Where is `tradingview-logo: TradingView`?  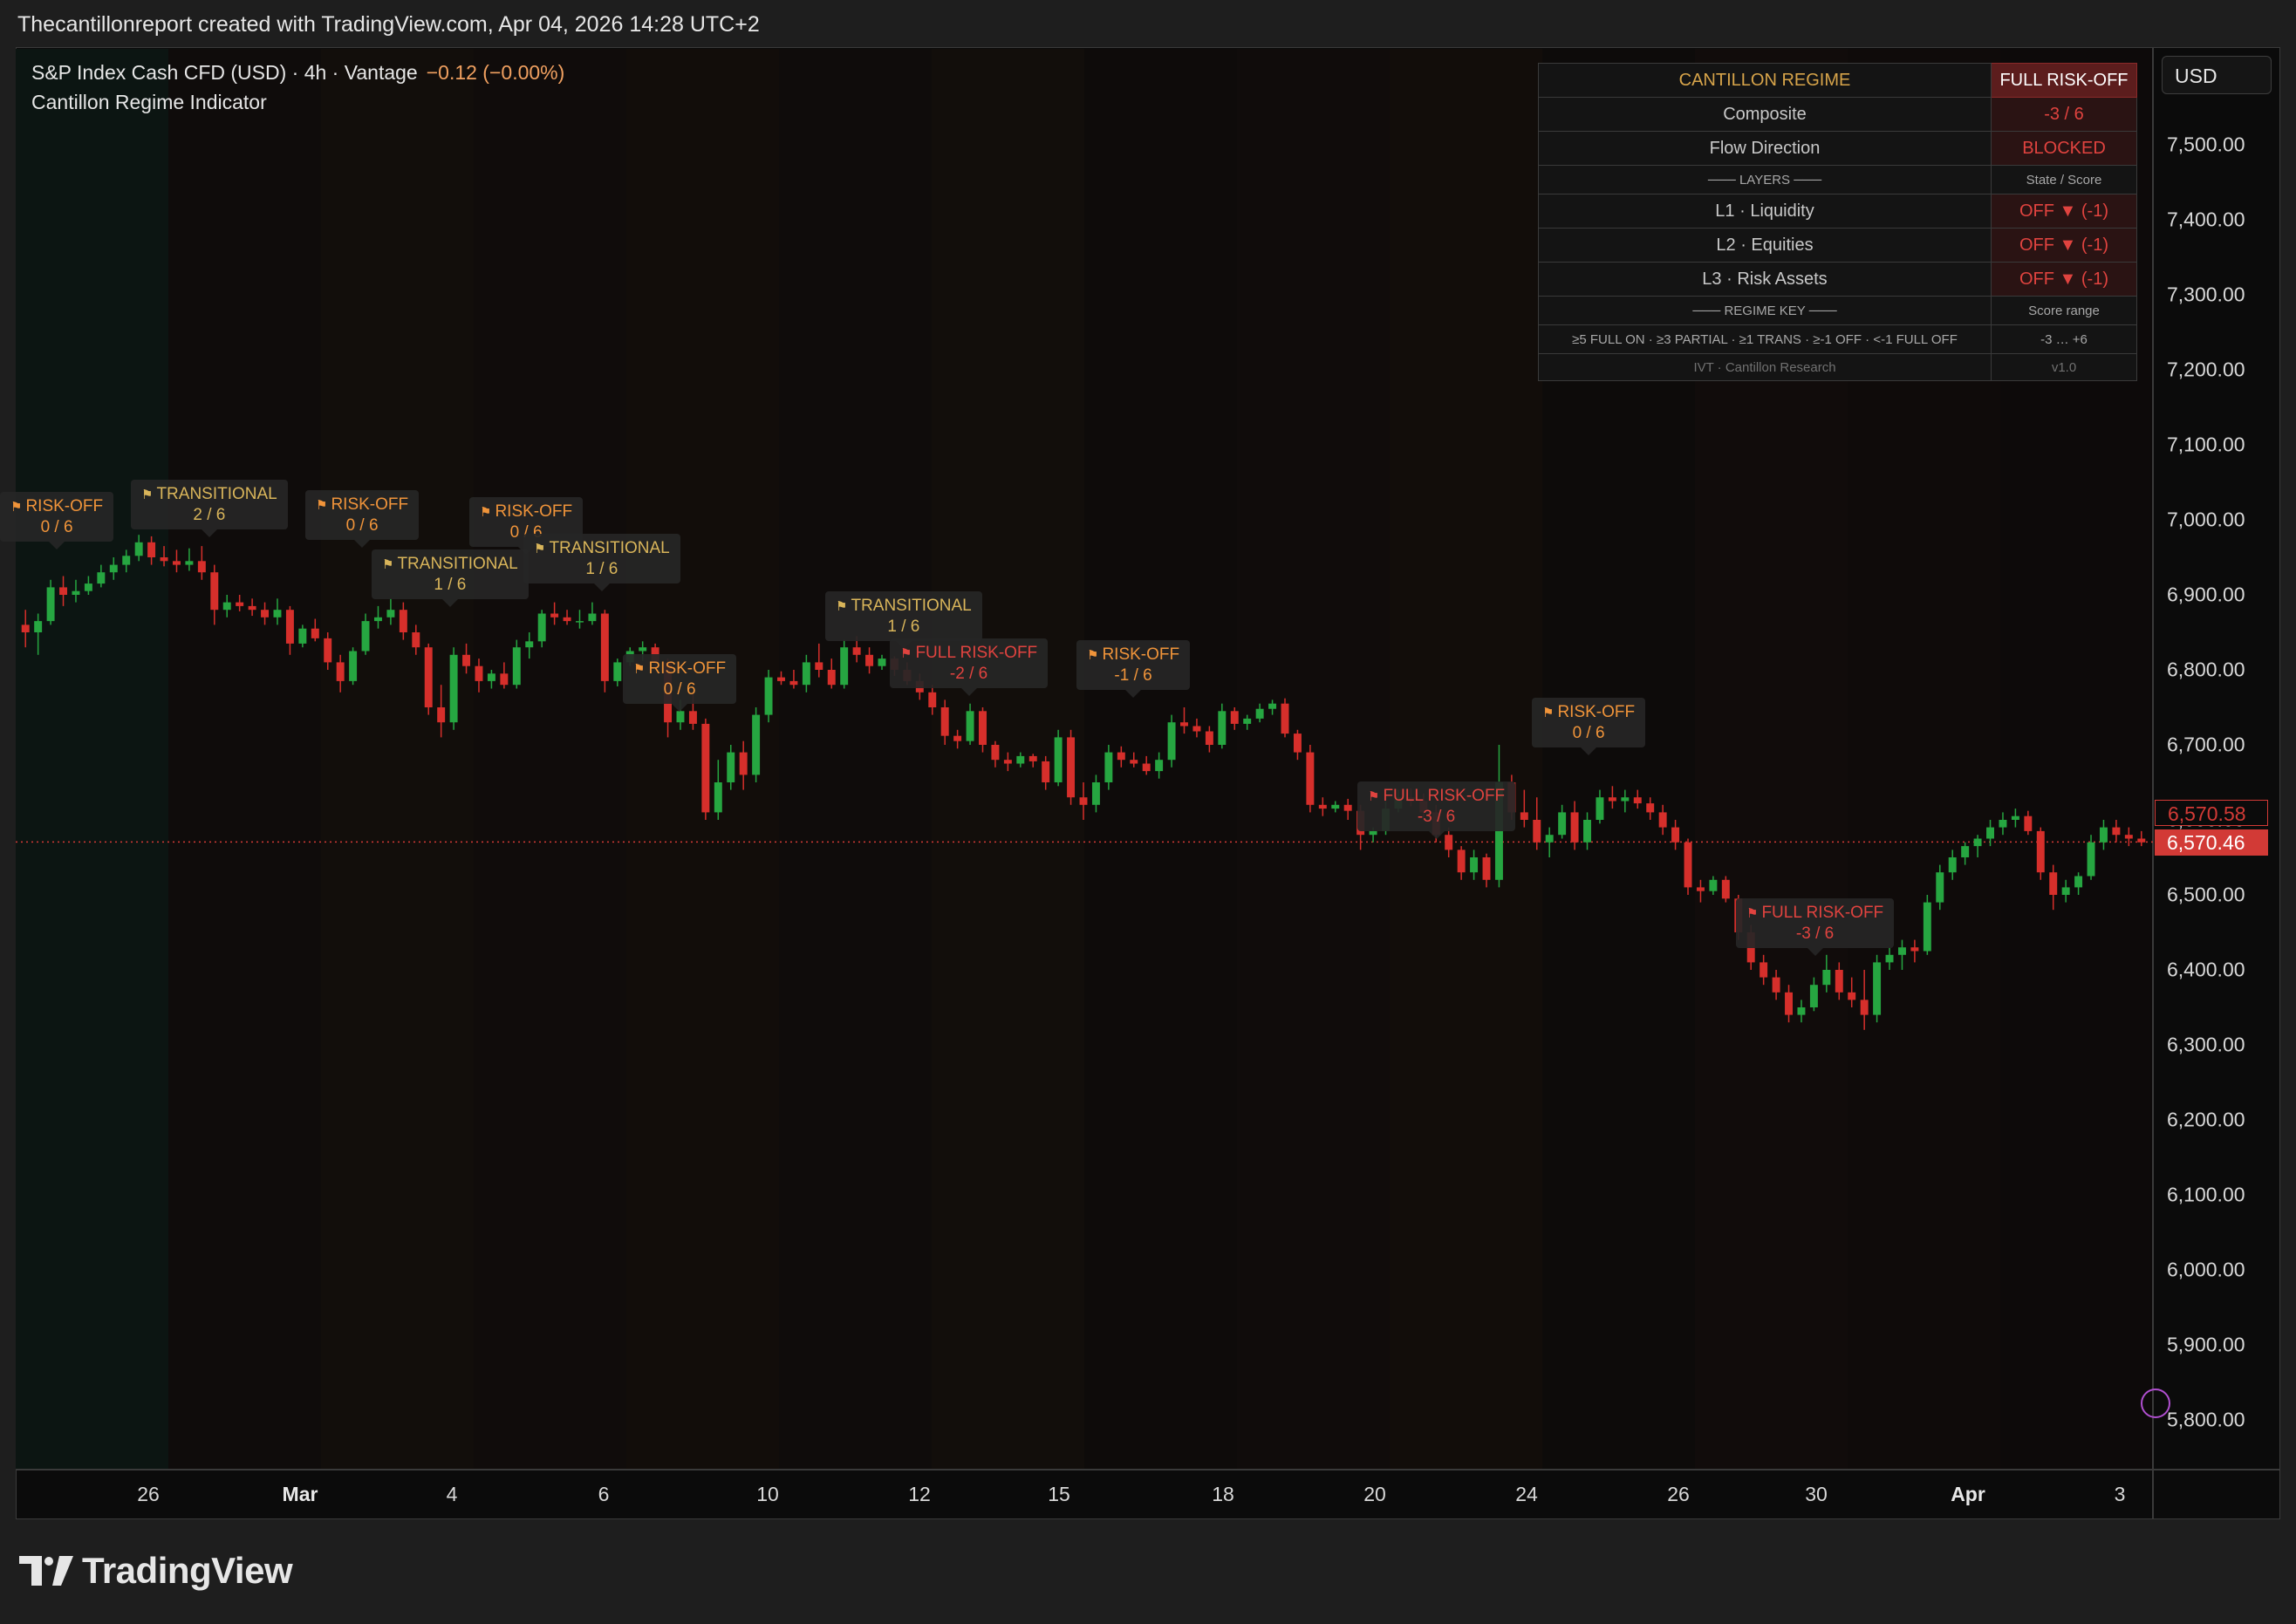
tradingview-logo: TradingView is located at coordinates (156, 1571).